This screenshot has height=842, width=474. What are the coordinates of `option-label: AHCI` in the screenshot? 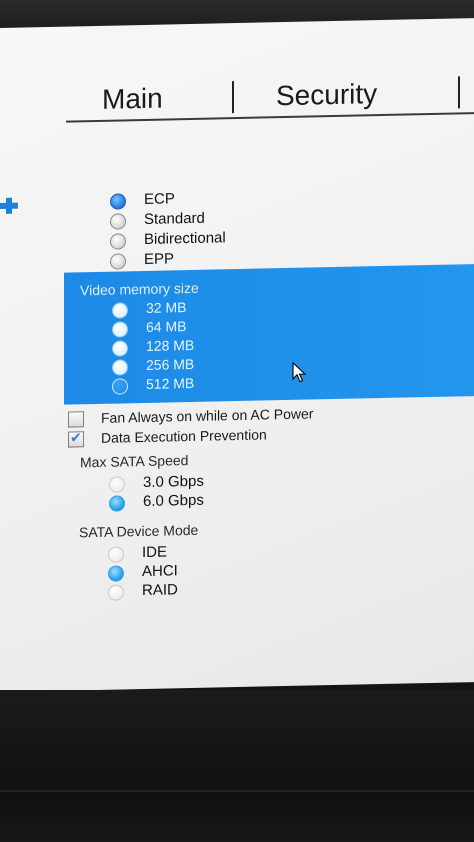 It's located at (160, 571).